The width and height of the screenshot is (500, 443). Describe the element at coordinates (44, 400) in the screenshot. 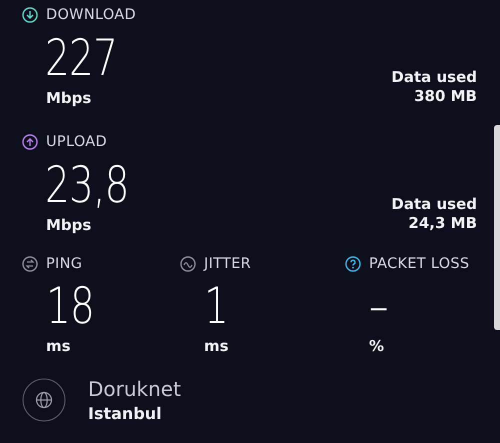

I see `globe-icon` at that location.